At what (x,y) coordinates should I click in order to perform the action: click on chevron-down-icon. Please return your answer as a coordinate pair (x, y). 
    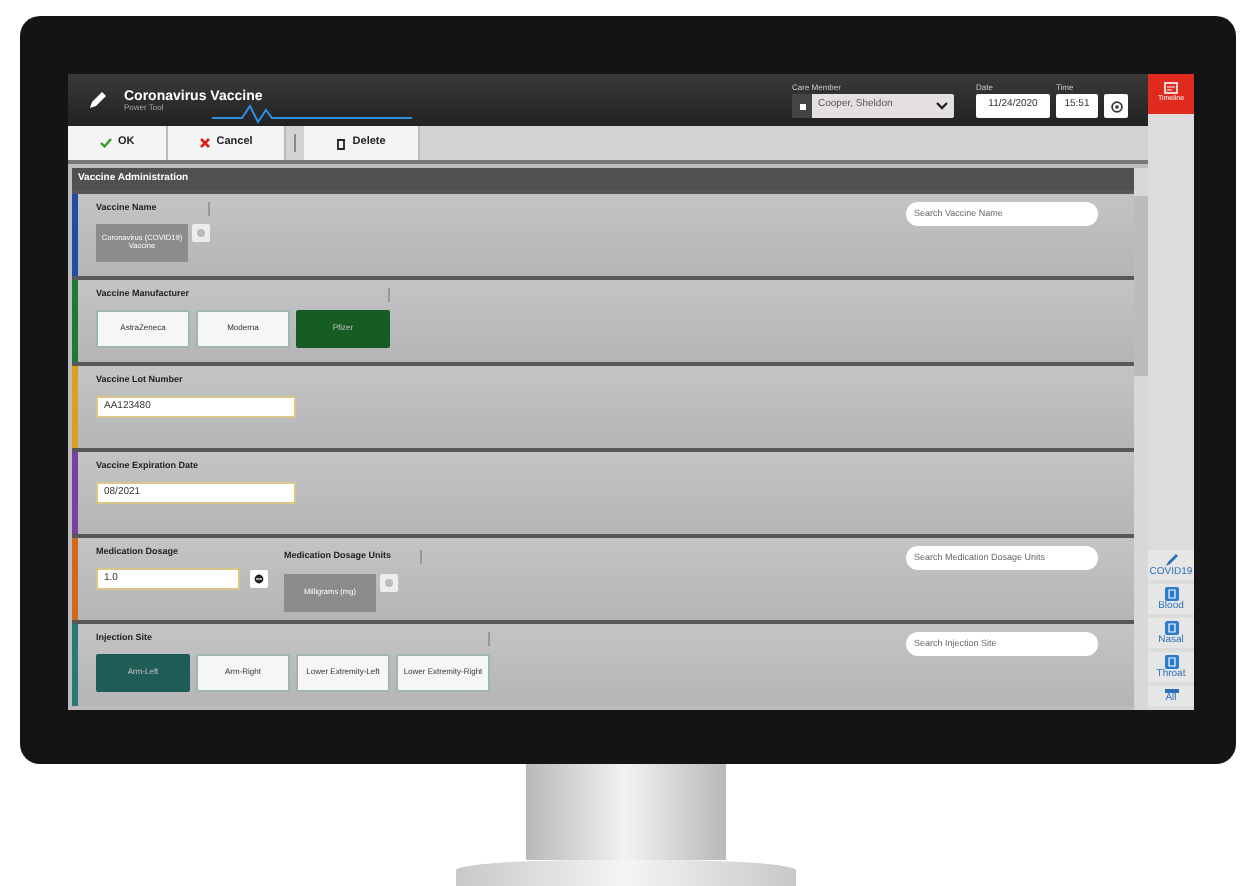
    Looking at the image, I should click on (942, 106).